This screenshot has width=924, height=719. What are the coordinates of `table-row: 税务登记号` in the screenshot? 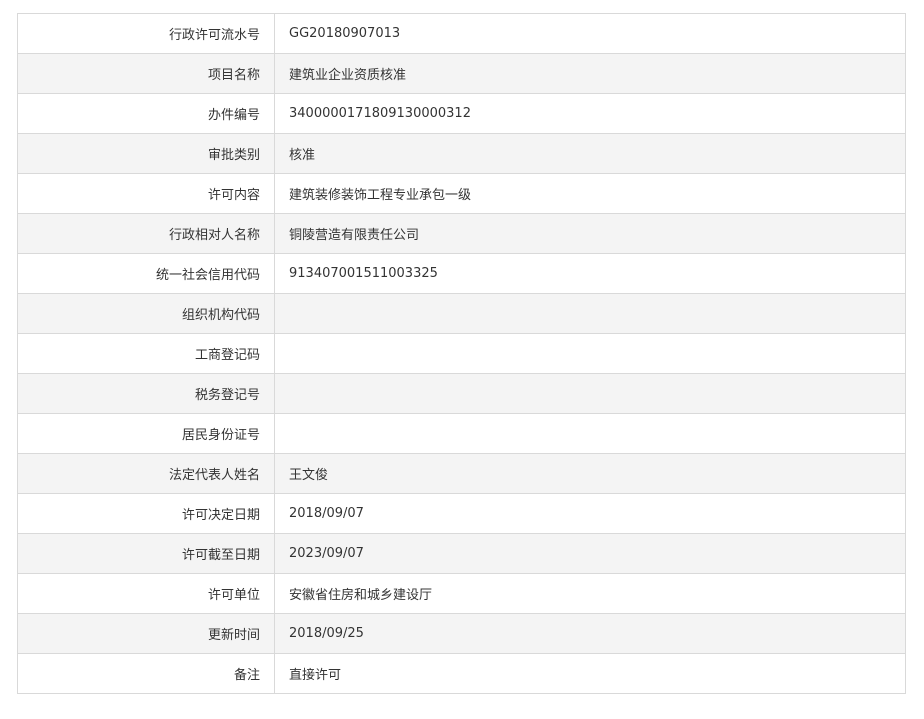 It's located at (461, 393).